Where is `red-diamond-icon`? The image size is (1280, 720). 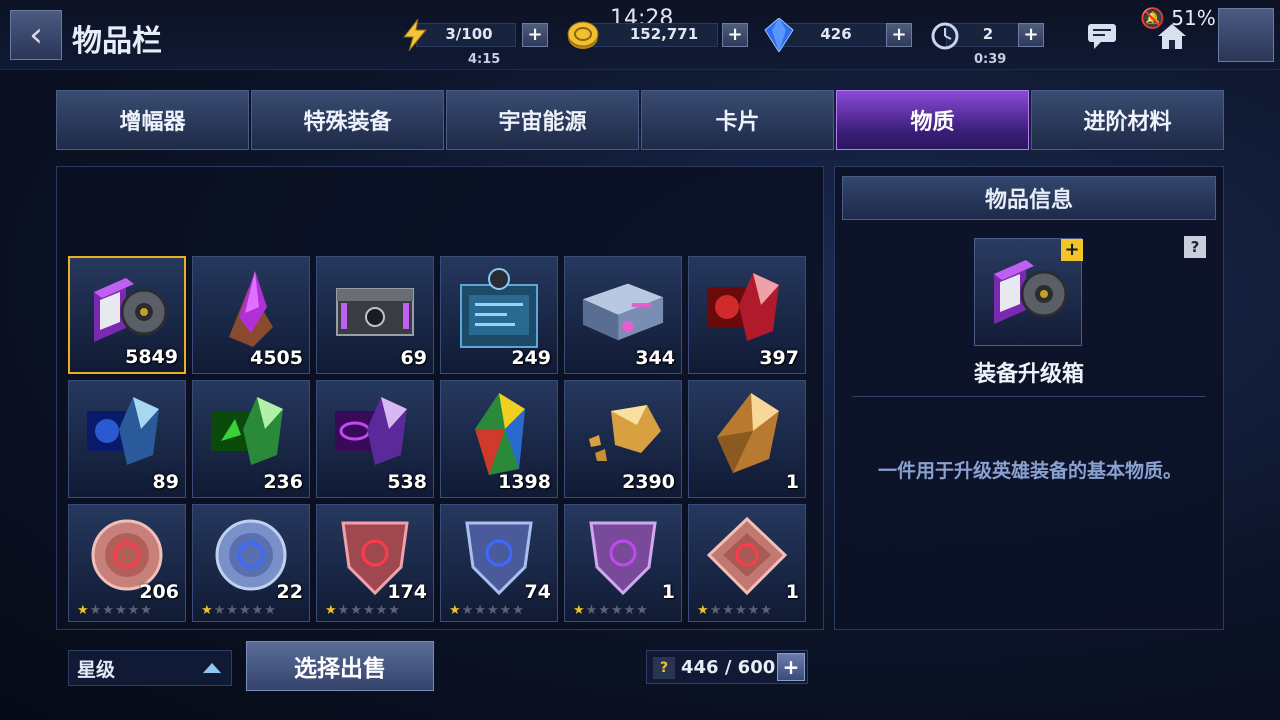
red-diamond-icon is located at coordinates (747, 557).